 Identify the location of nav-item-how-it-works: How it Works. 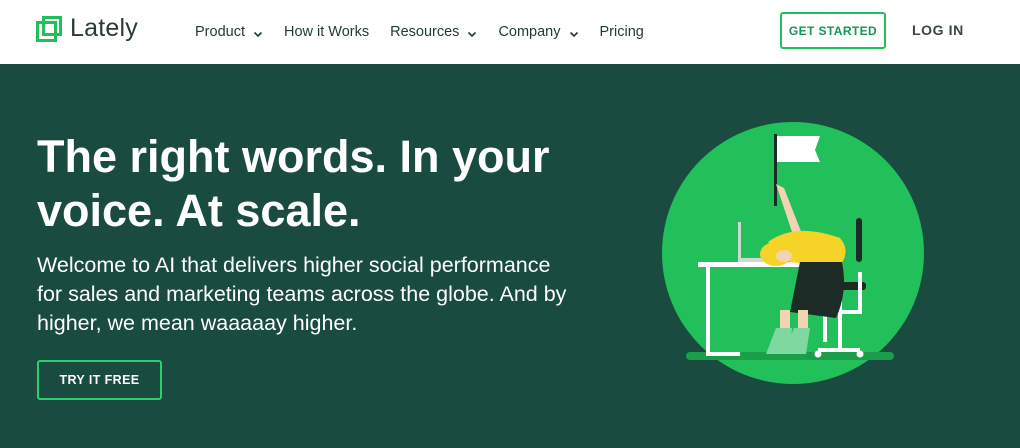
(326, 32).